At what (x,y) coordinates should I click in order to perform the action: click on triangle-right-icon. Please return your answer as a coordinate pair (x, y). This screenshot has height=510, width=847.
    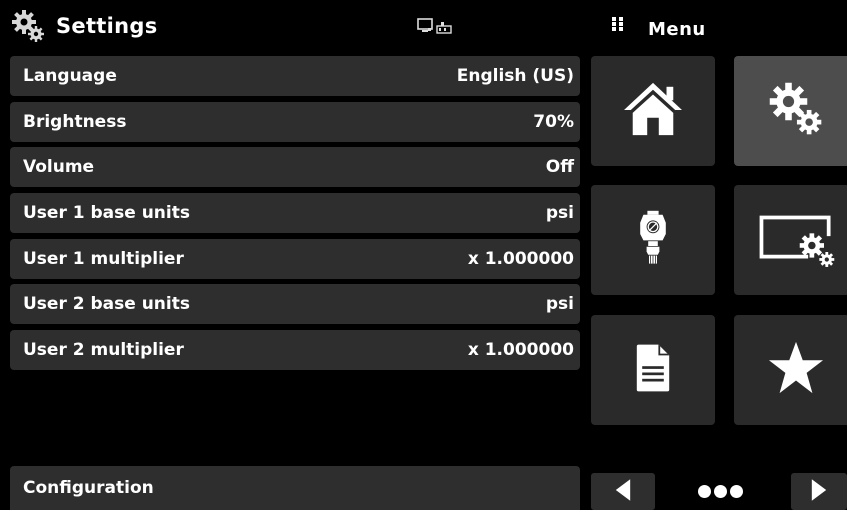
    Looking at the image, I should click on (819, 492).